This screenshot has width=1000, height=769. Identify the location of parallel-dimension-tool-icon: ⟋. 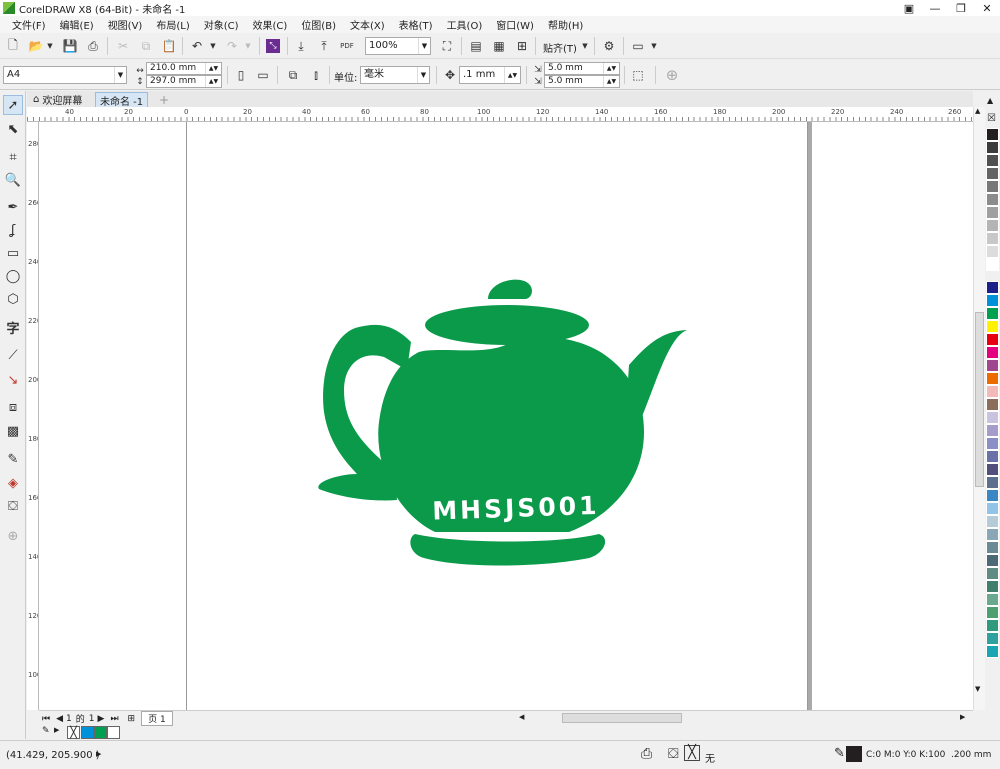
(13, 355).